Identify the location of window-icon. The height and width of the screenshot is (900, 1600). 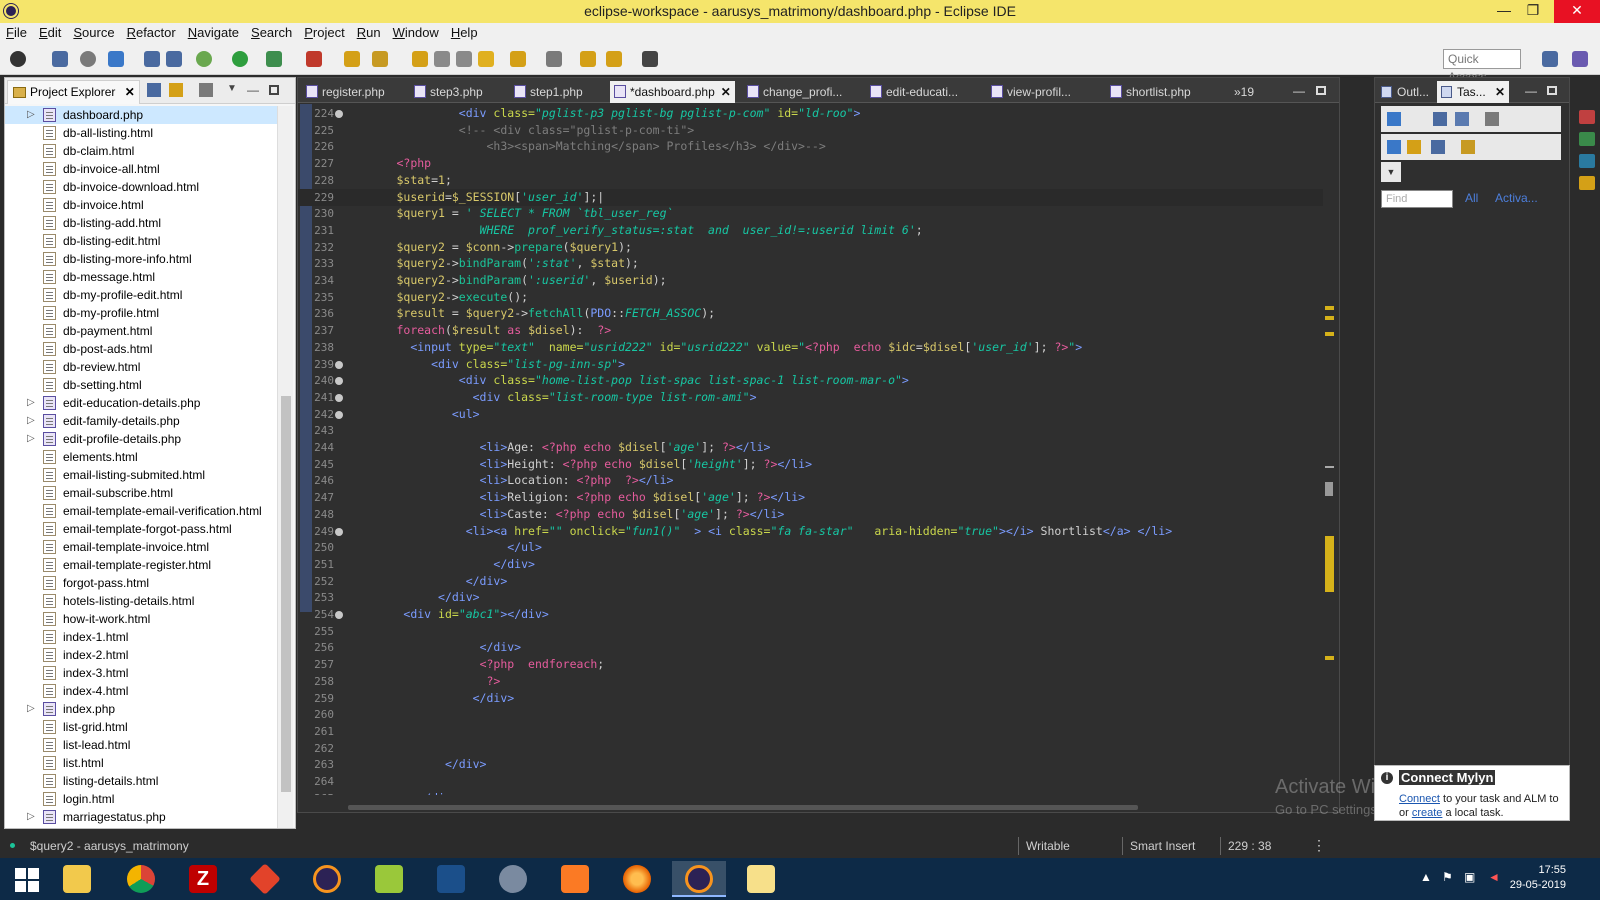
(60, 59).